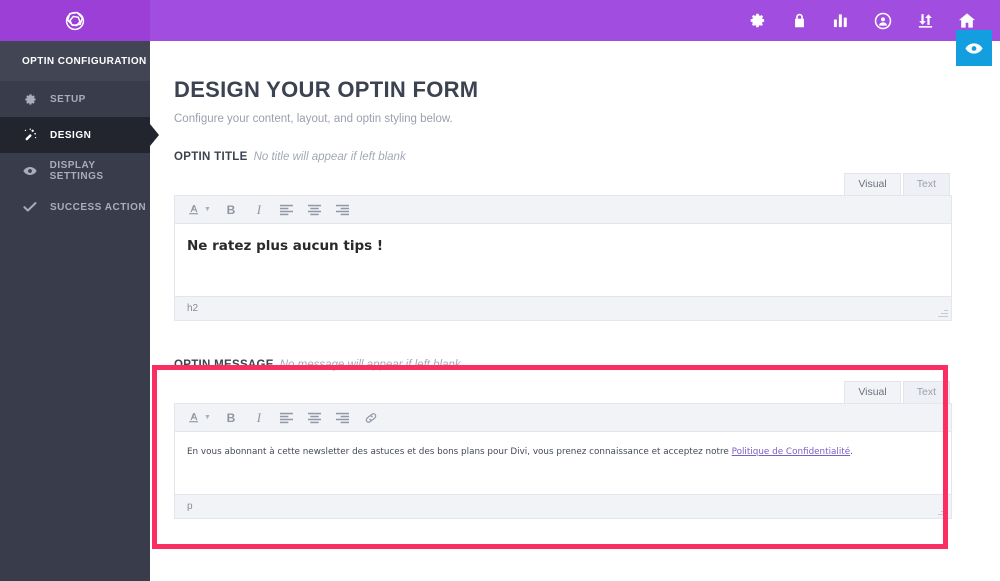 The image size is (1000, 581). What do you see at coordinates (925, 21) in the screenshot?
I see `import-export-icon` at bounding box center [925, 21].